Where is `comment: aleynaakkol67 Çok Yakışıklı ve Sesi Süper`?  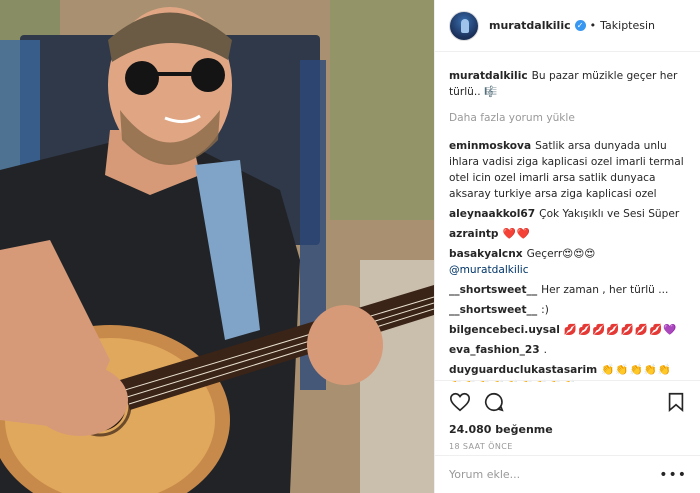
comment: aleynaakkol67 Çok Yakışıklı ve Sesi Süper is located at coordinates (567, 214).